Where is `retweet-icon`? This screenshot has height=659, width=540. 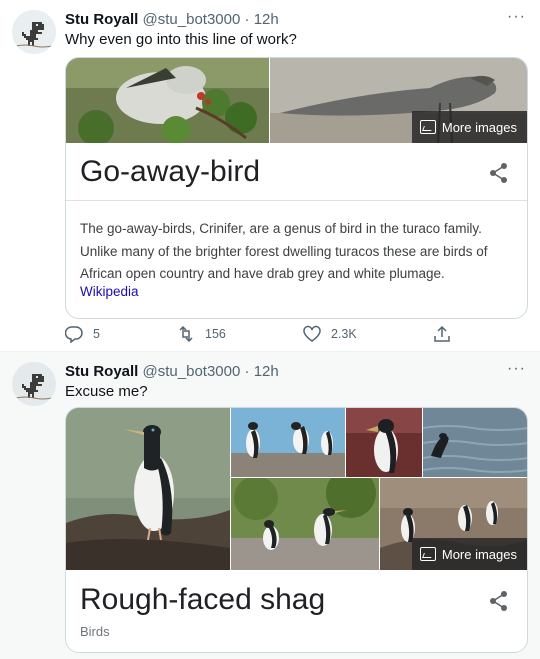
retweet-icon is located at coordinates (186, 334).